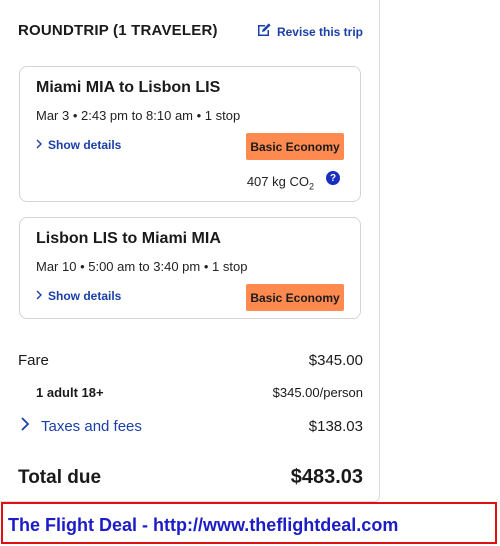 This screenshot has width=500, height=546. What do you see at coordinates (319, 31) in the screenshot?
I see `revise-trip-label: Revise this trip` at bounding box center [319, 31].